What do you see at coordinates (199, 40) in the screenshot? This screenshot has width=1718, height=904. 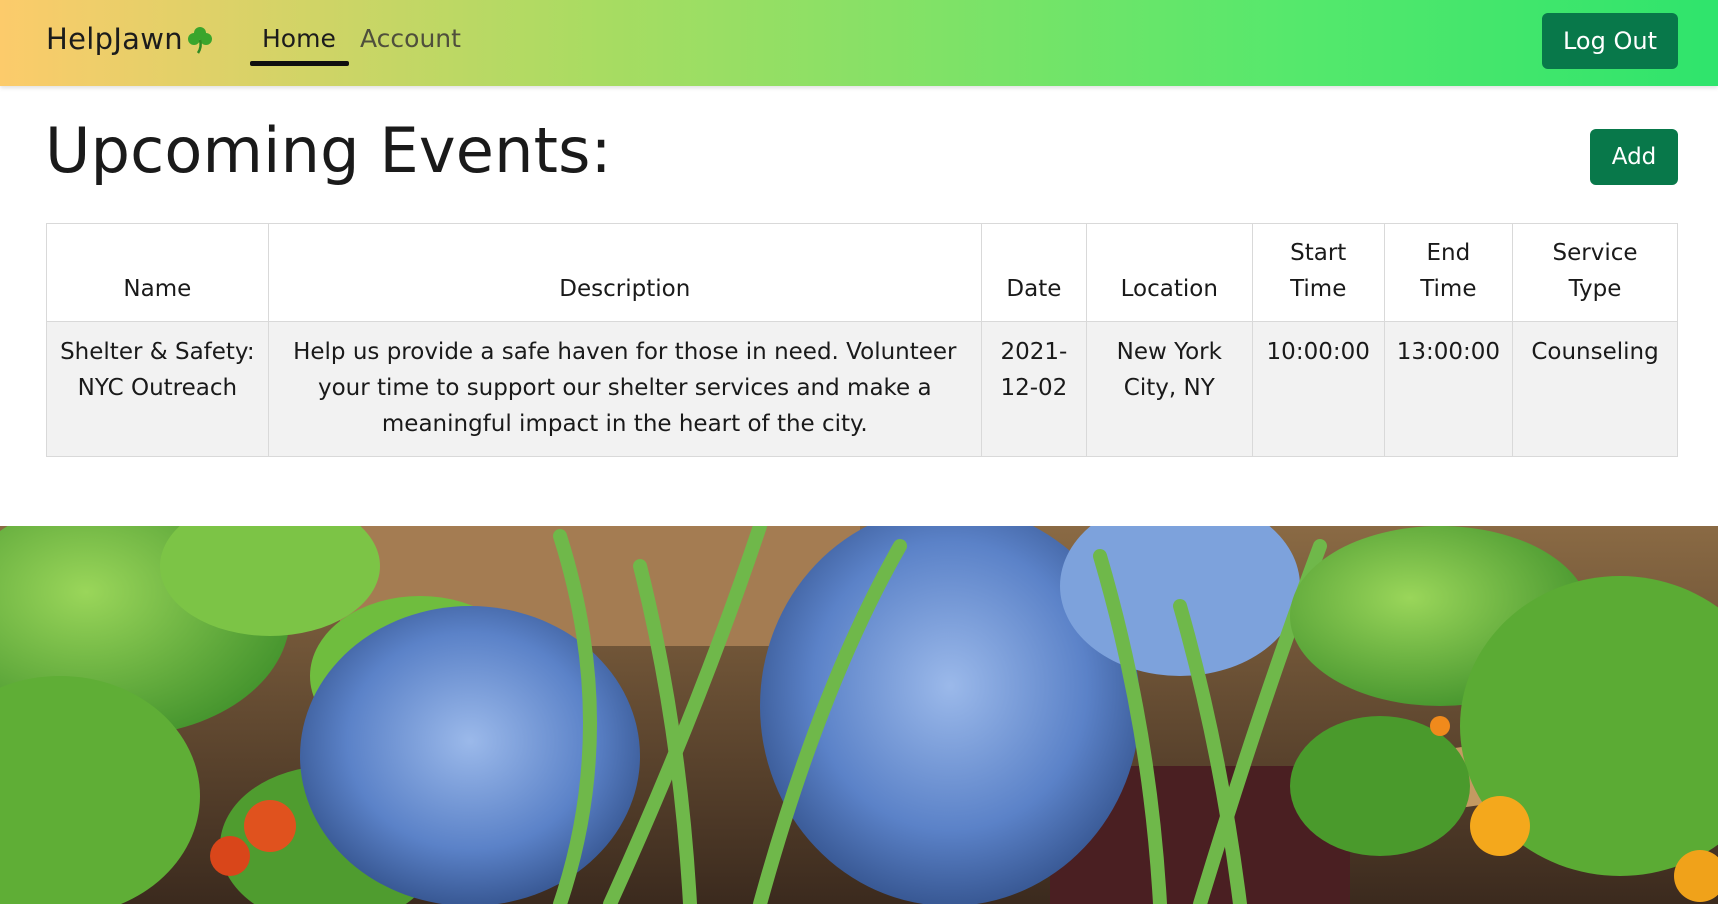 I see `shamrock-icon` at bounding box center [199, 40].